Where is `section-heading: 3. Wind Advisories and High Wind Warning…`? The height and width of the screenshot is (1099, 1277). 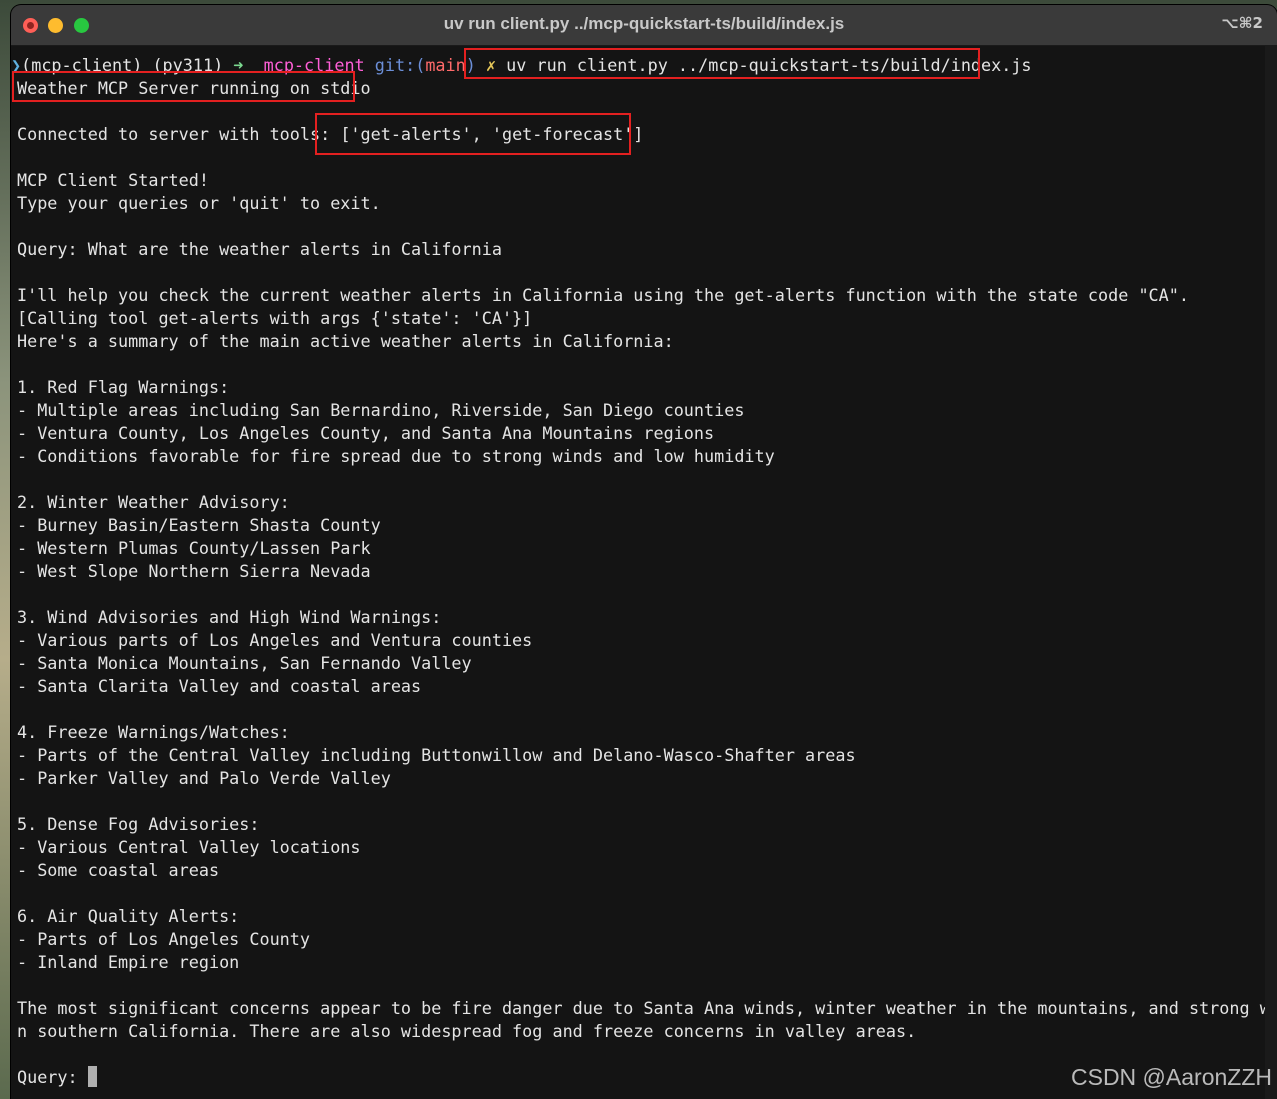 section-heading: 3. Wind Advisories and High Wind Warning… is located at coordinates (229, 617).